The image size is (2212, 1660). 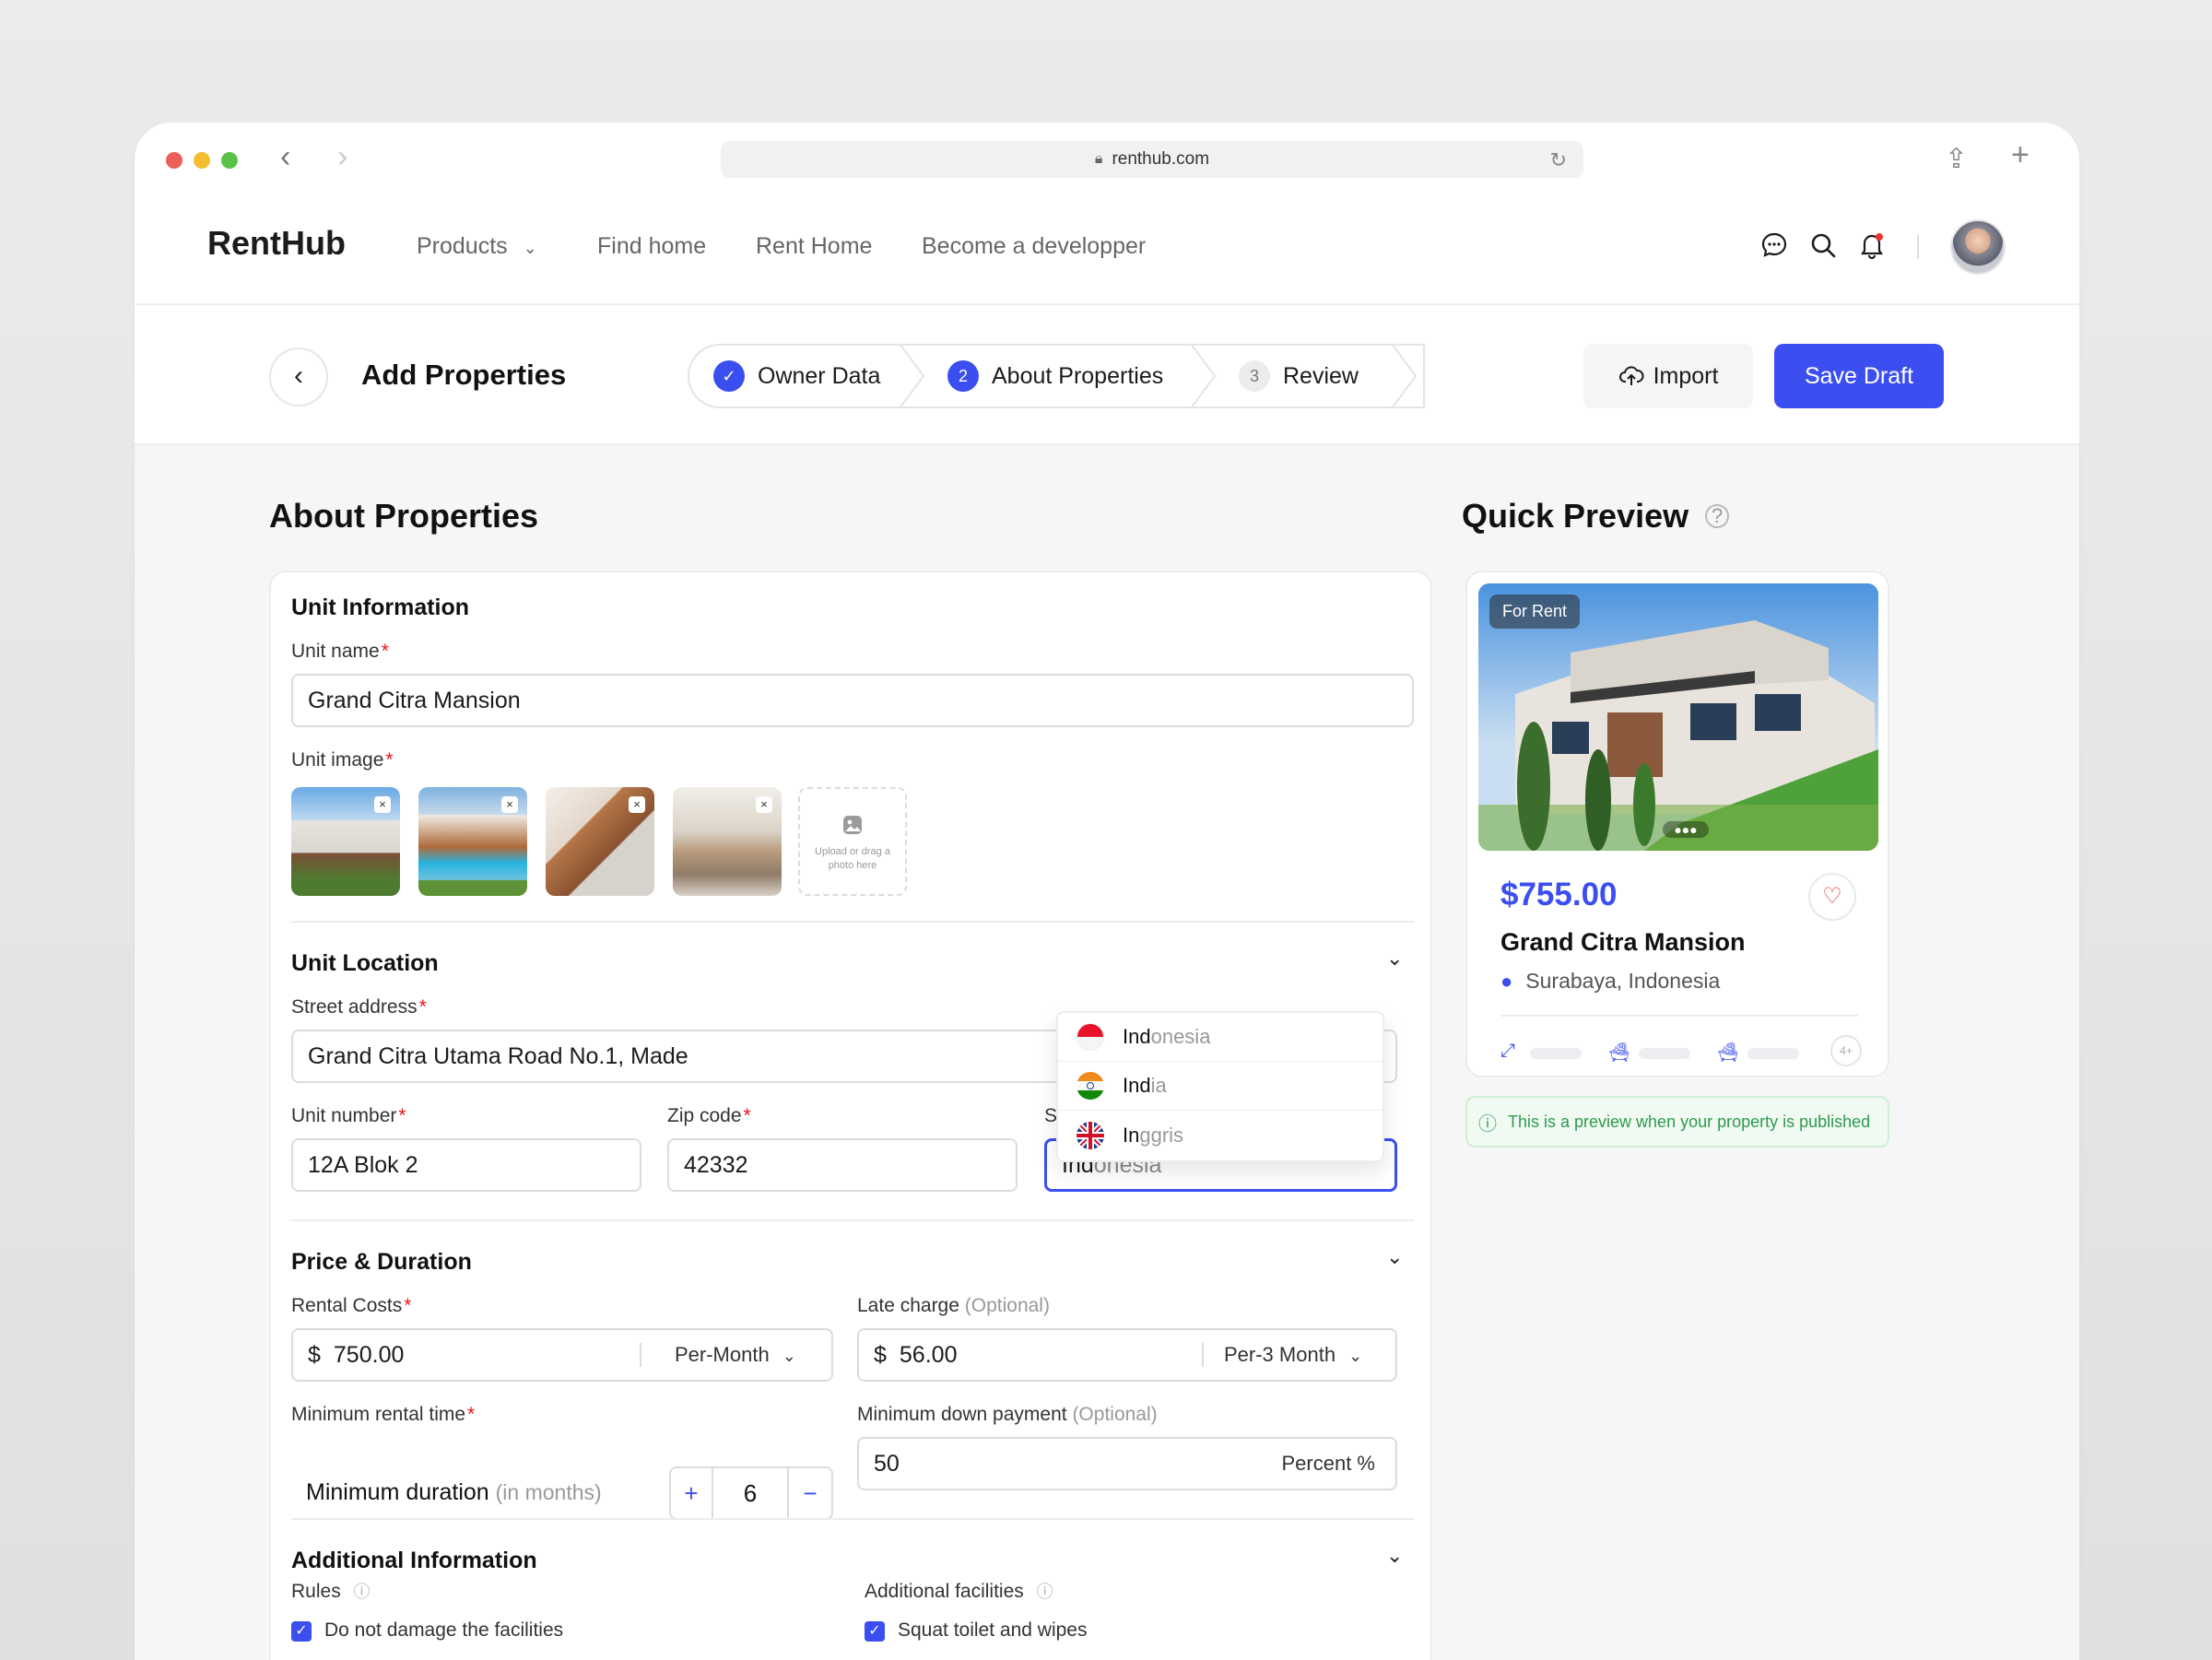 I want to click on nav-divider, so click(x=1918, y=247).